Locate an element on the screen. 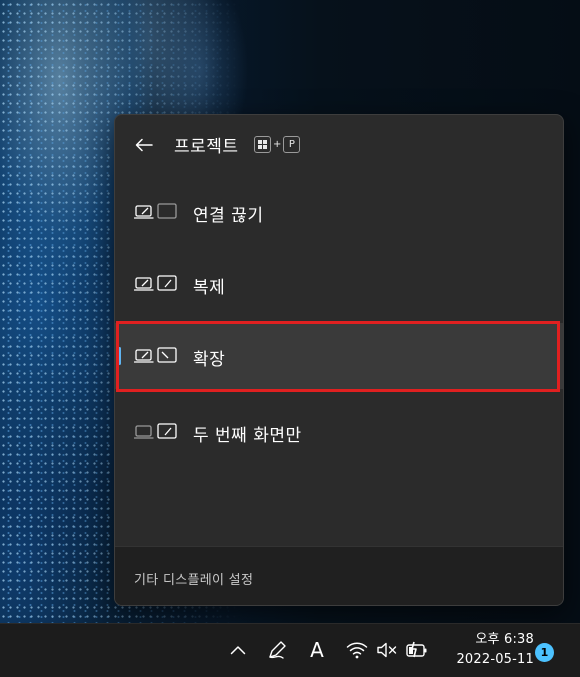 This screenshot has height=677, width=580. notification-badge: 1 is located at coordinates (544, 652).